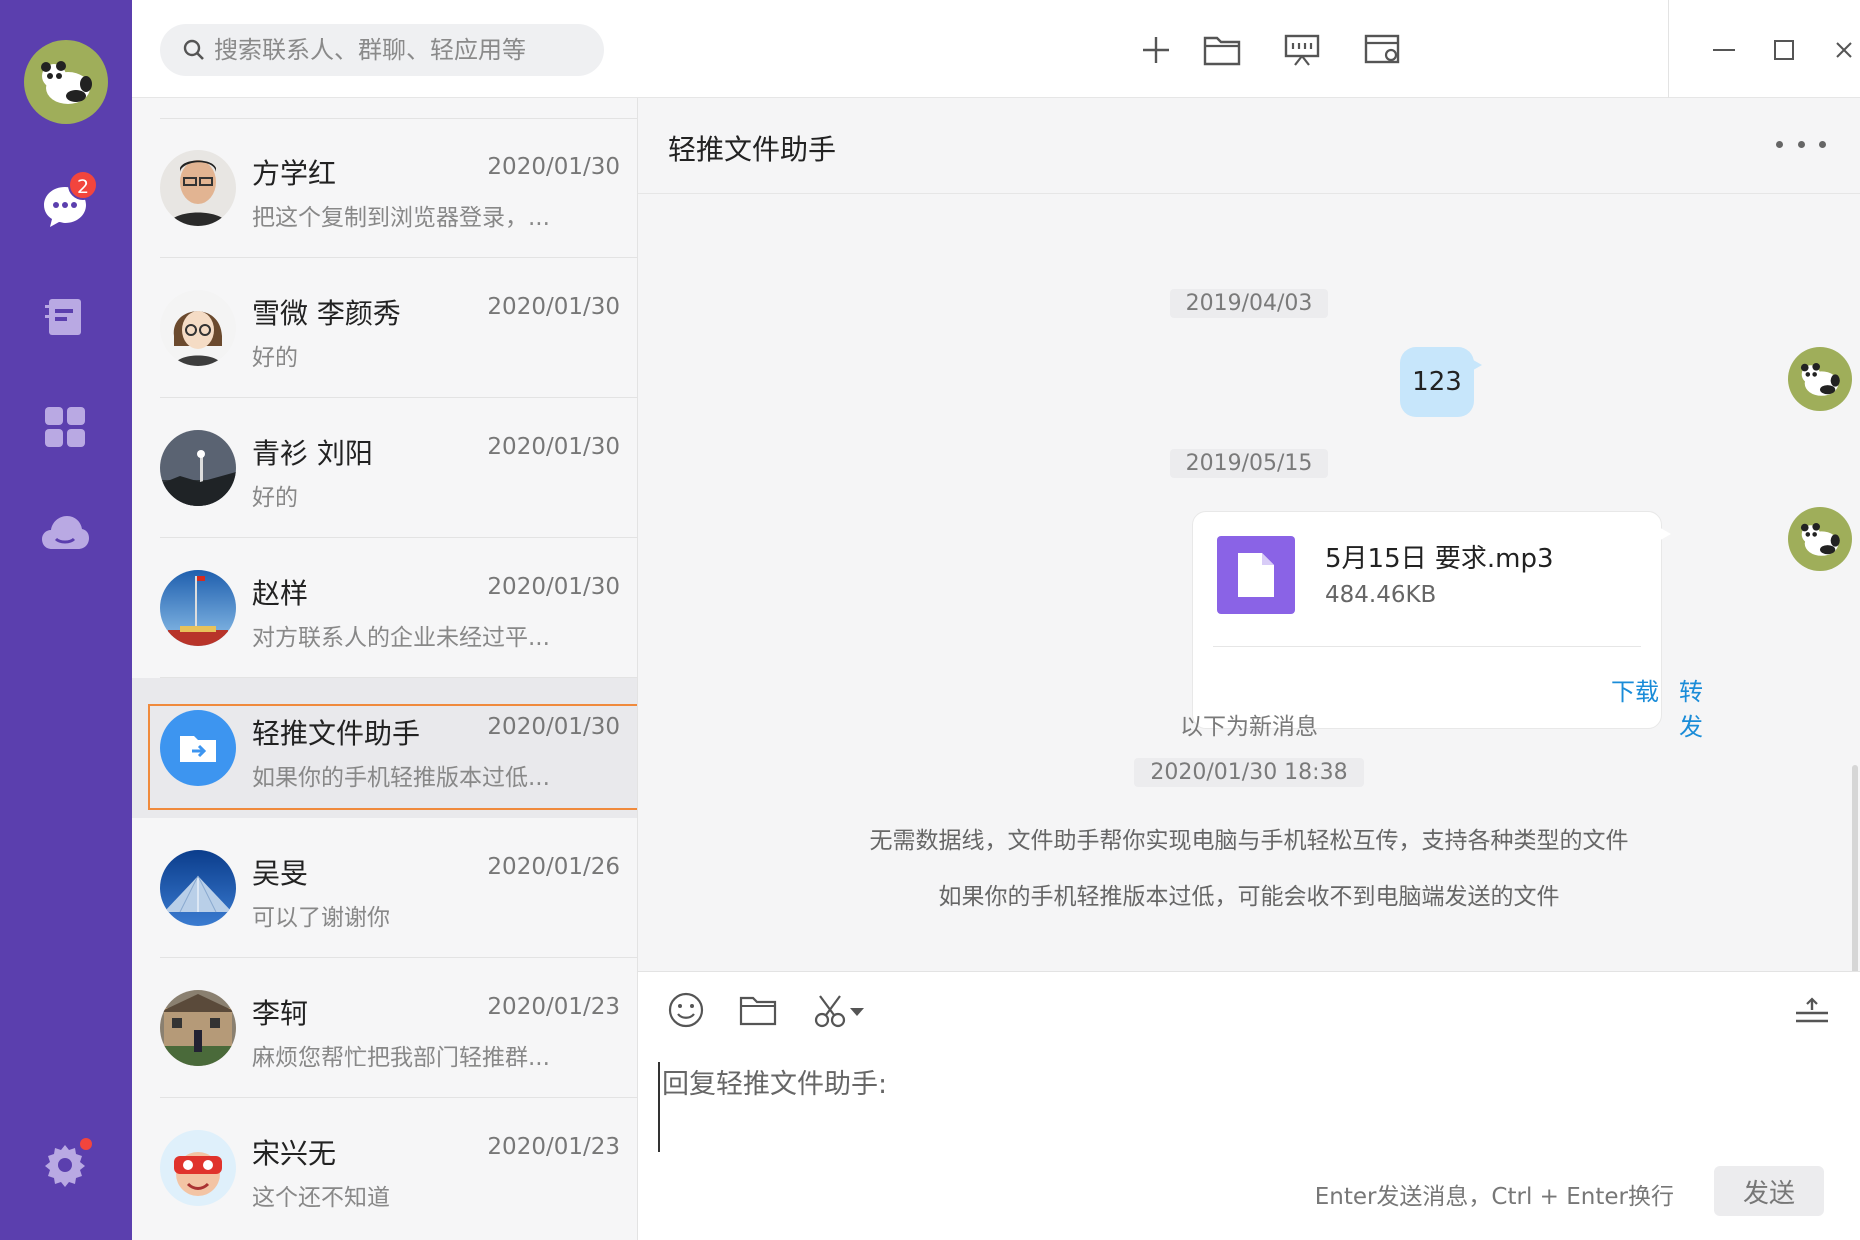 The width and height of the screenshot is (1860, 1240). I want to click on settings-dot, so click(86, 1144).